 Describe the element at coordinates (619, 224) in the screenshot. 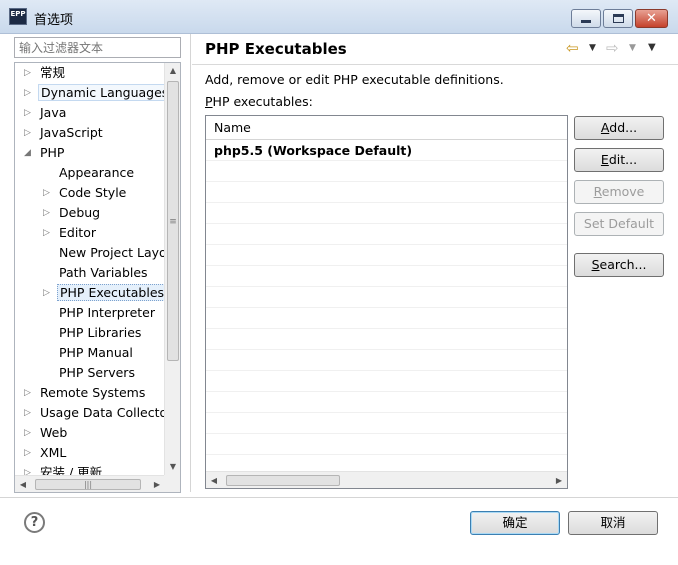

I see `set-default-button: Set Default` at that location.